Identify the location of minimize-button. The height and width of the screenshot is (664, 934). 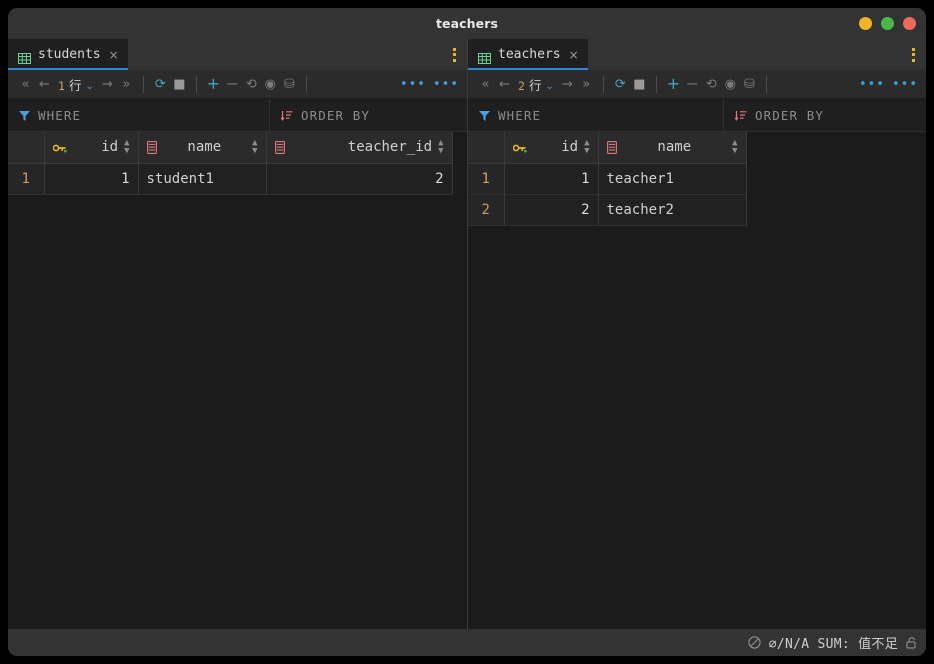
(865, 23).